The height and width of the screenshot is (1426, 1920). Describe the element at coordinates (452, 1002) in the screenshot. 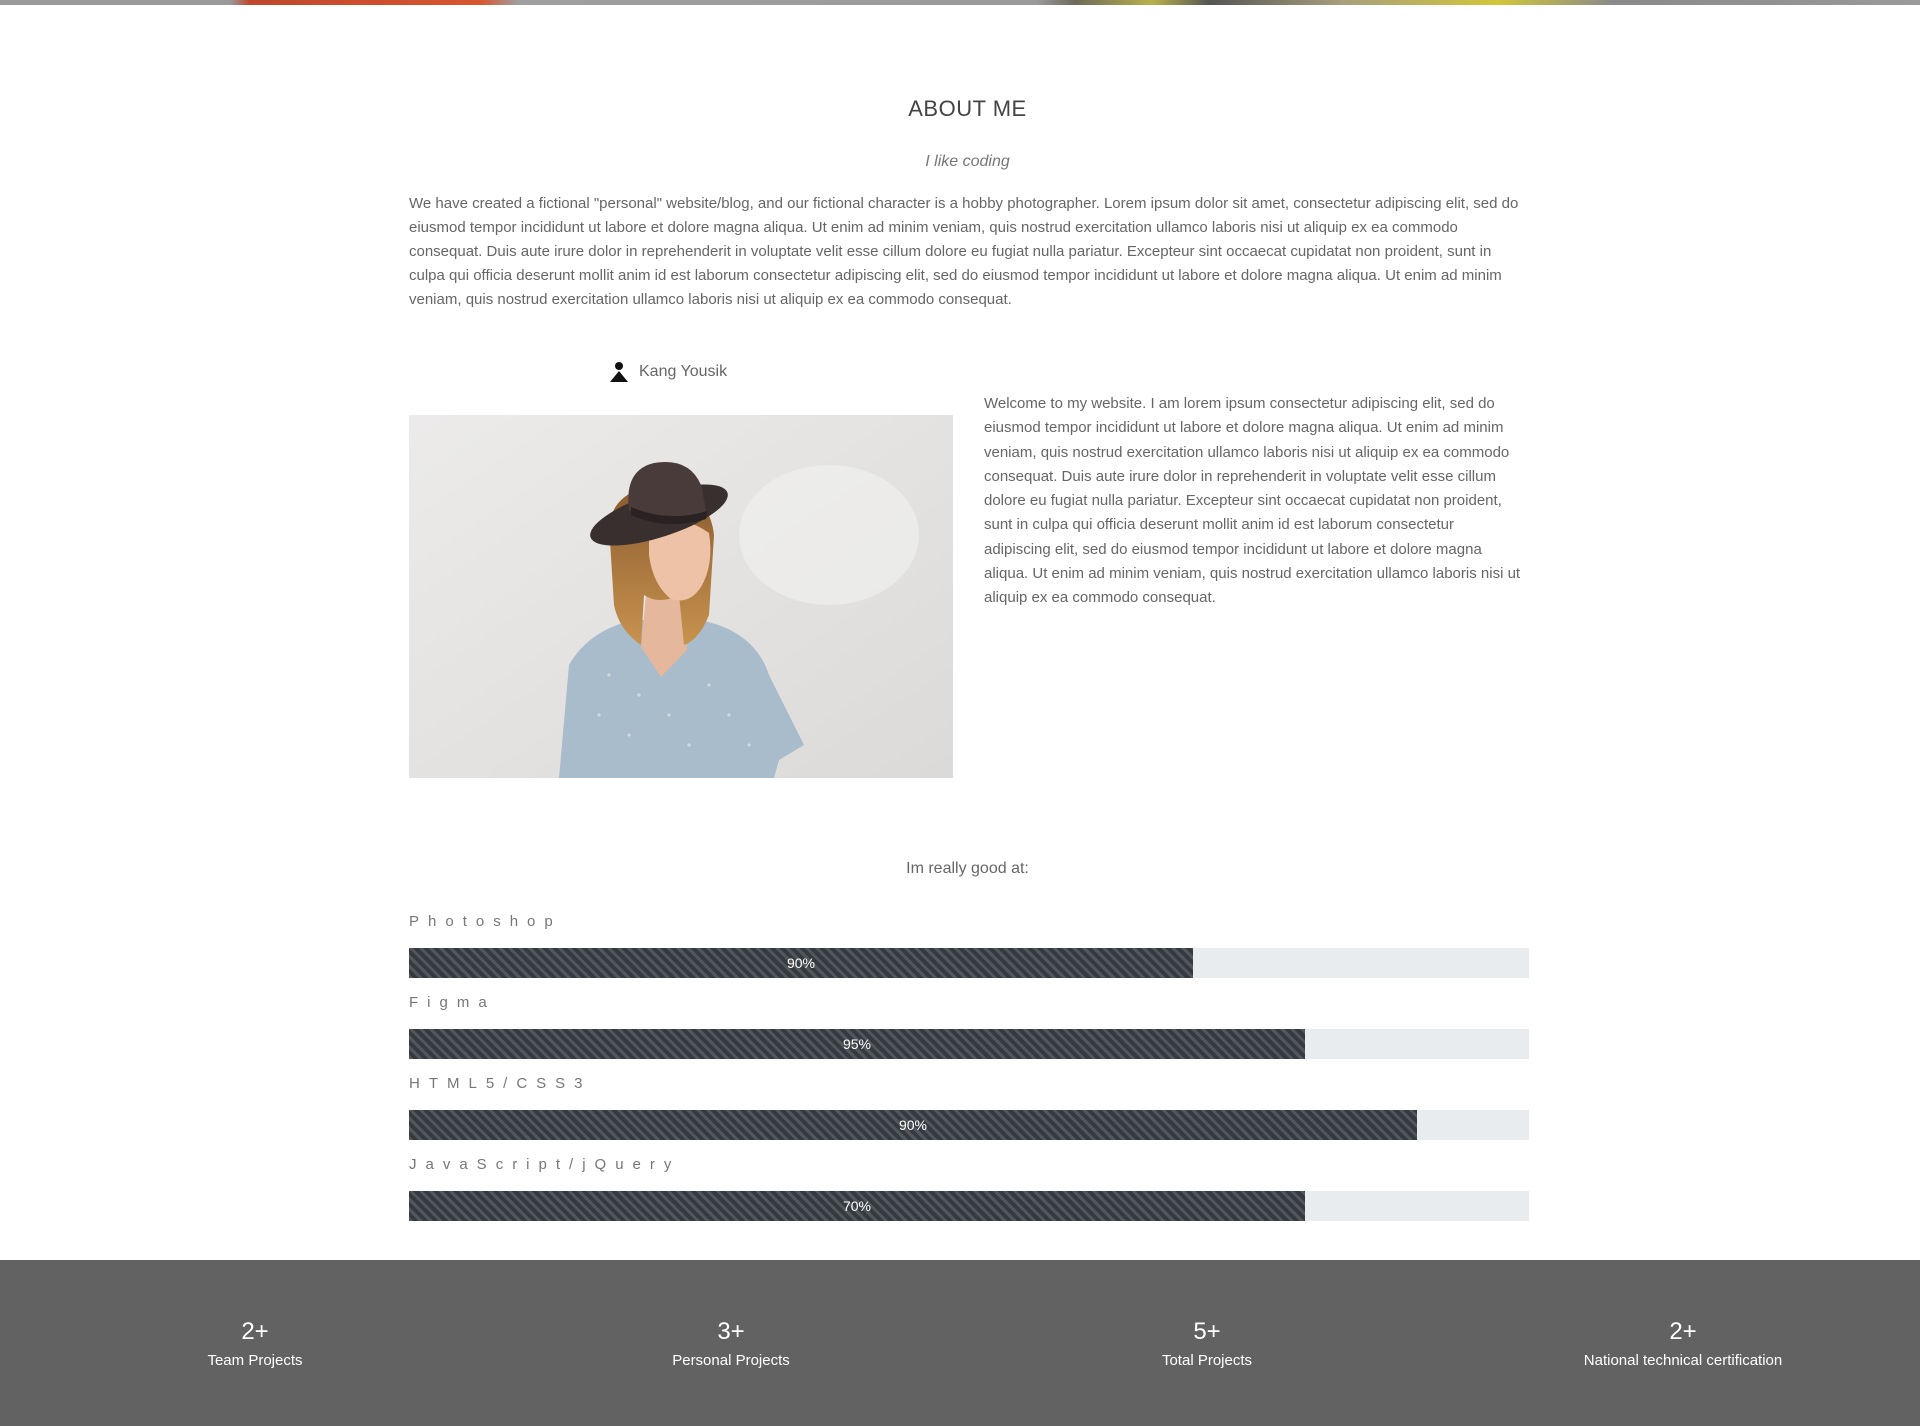

I see `skill-label: Figma` at that location.